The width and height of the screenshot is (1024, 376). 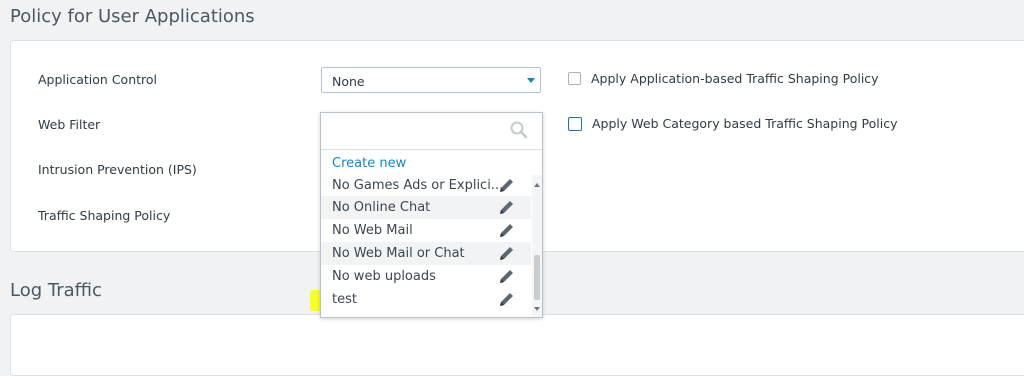 I want to click on option-no-online-chat: No Online Chat, so click(x=426, y=207).